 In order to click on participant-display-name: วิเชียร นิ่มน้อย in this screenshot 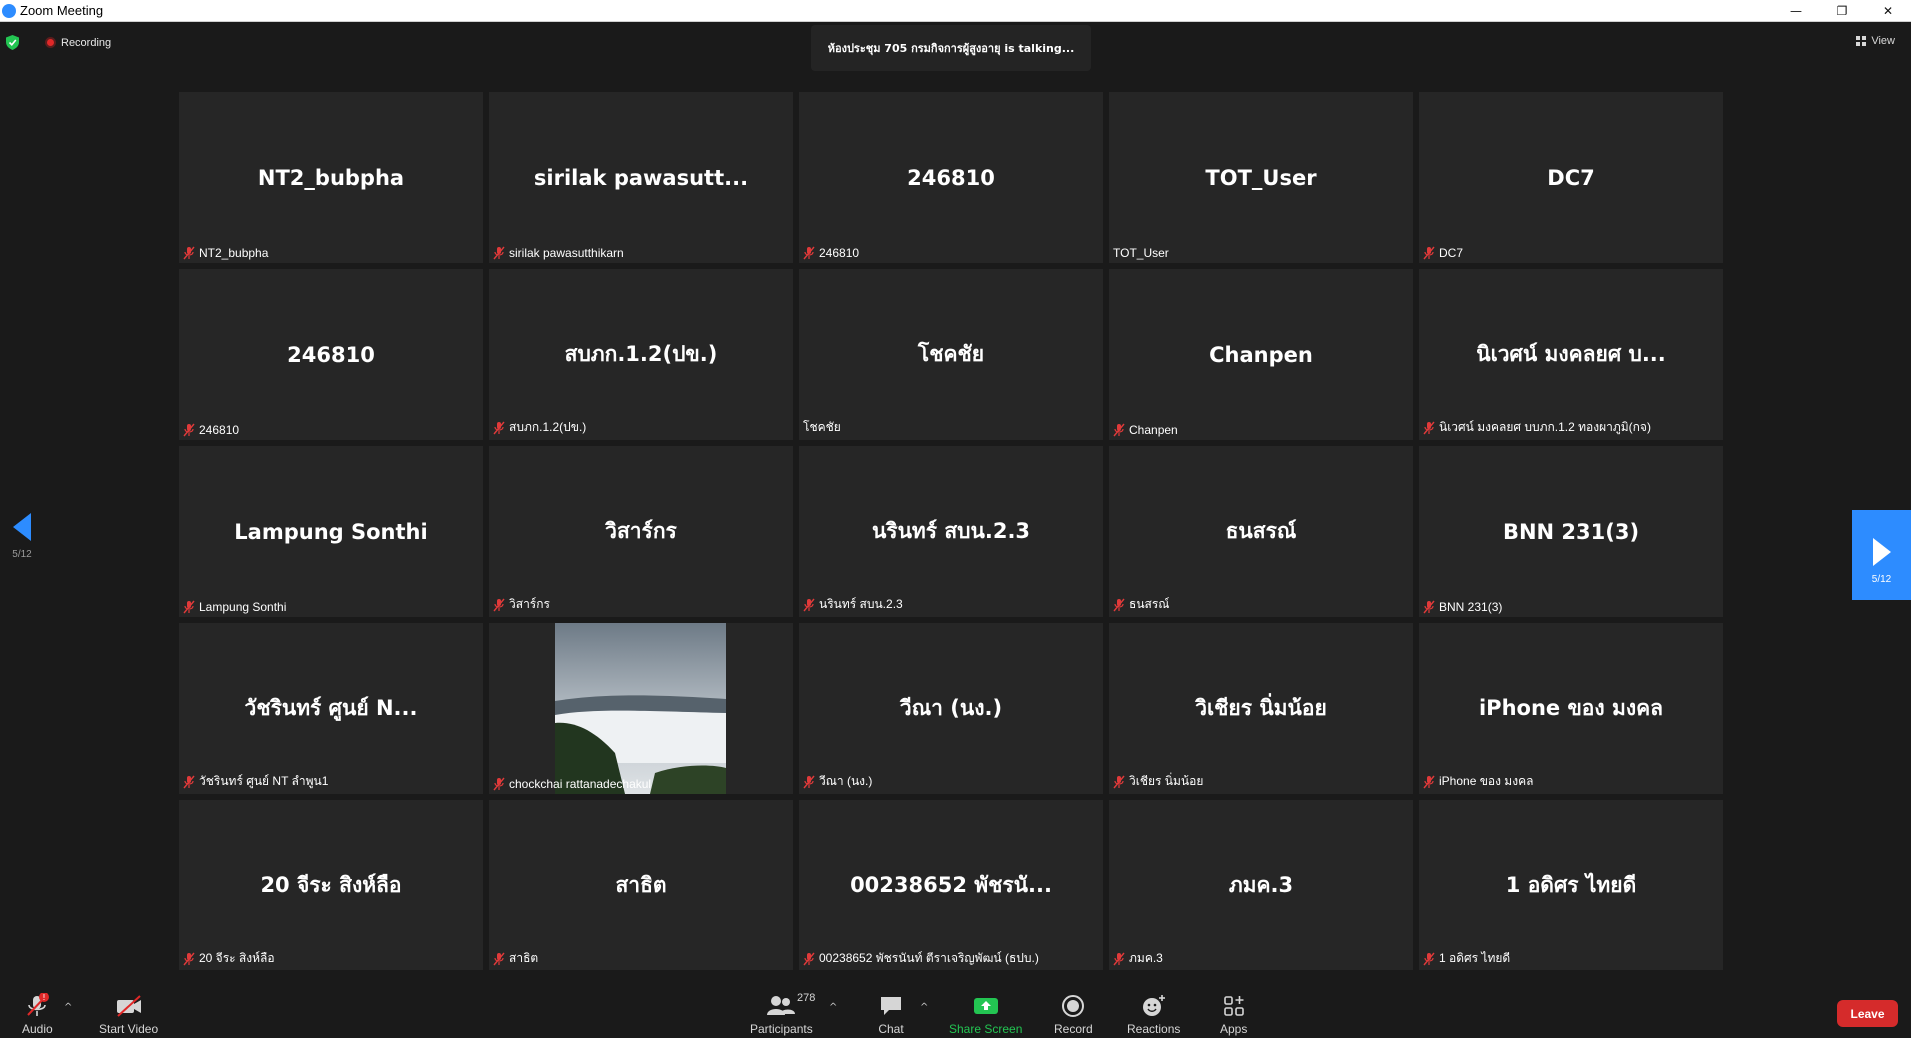, I will do `click(1261, 708)`.